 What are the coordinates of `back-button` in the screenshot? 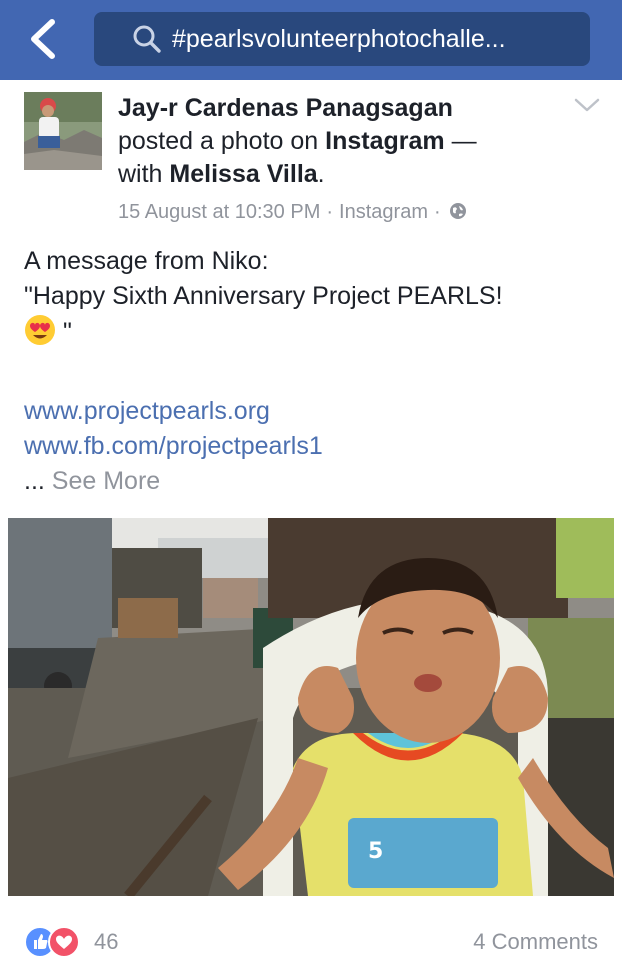 It's located at (44, 39).